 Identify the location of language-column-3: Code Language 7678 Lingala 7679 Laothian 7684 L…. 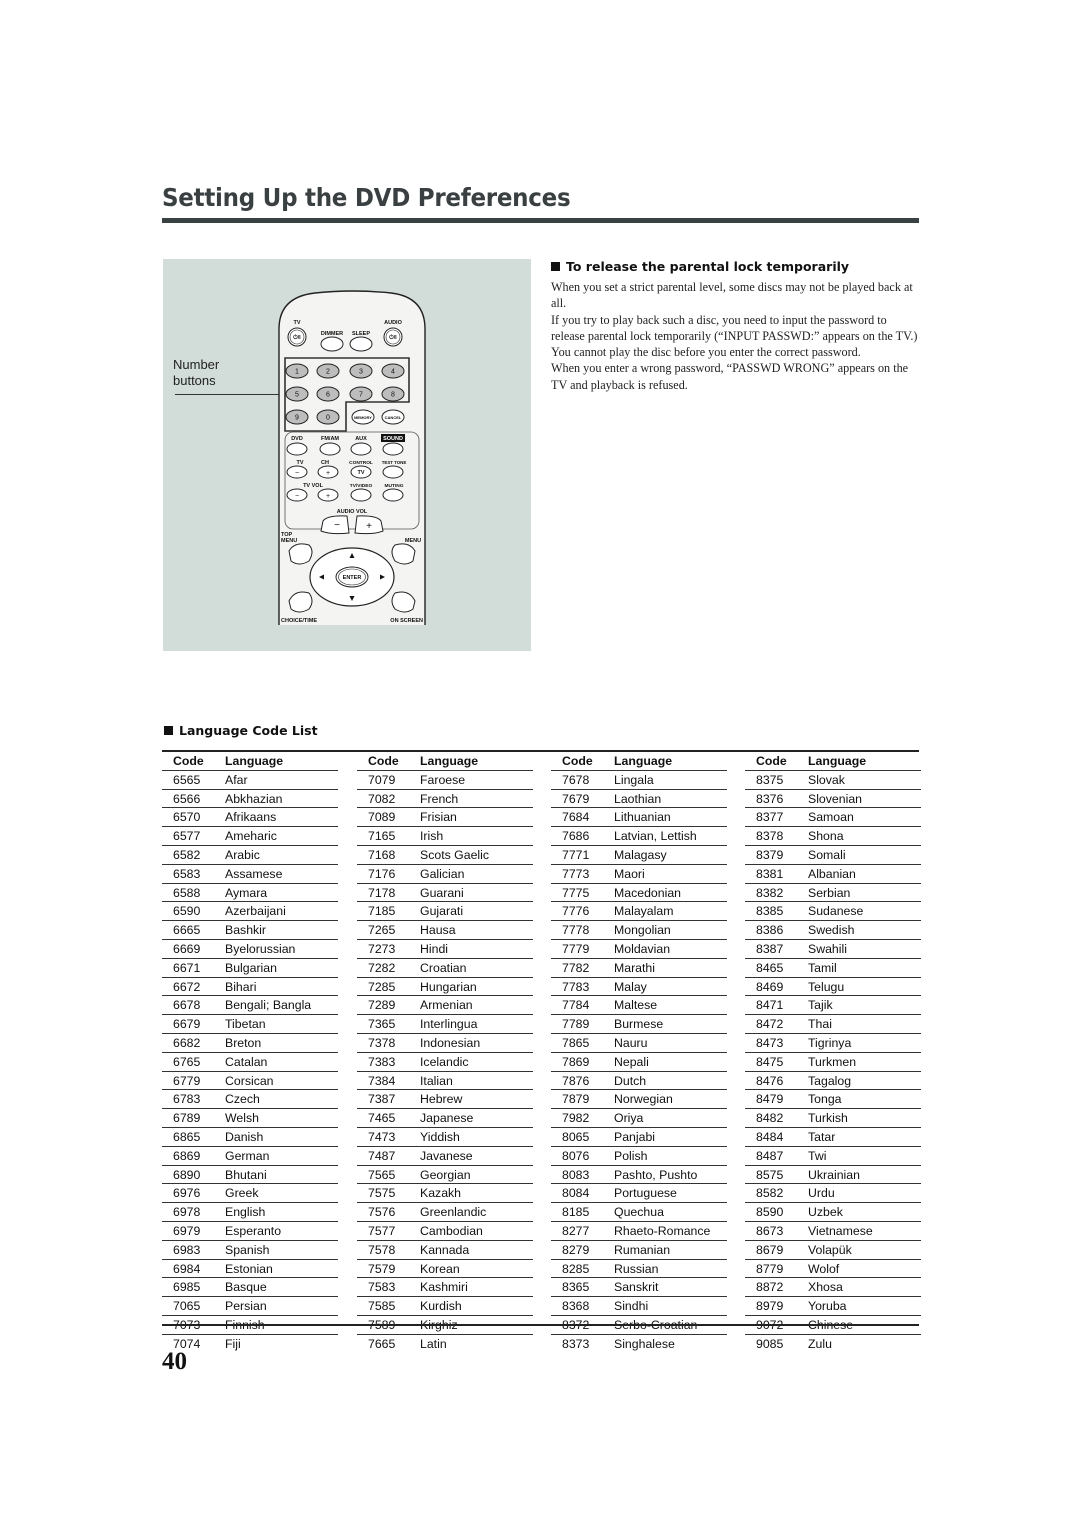
(639, 1052).